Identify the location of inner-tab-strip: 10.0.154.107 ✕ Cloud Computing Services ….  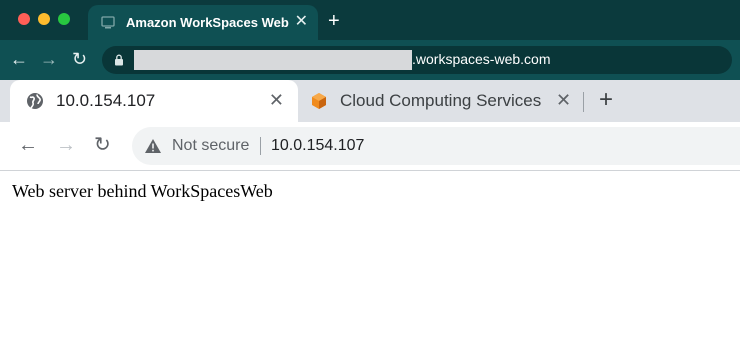
(370, 101).